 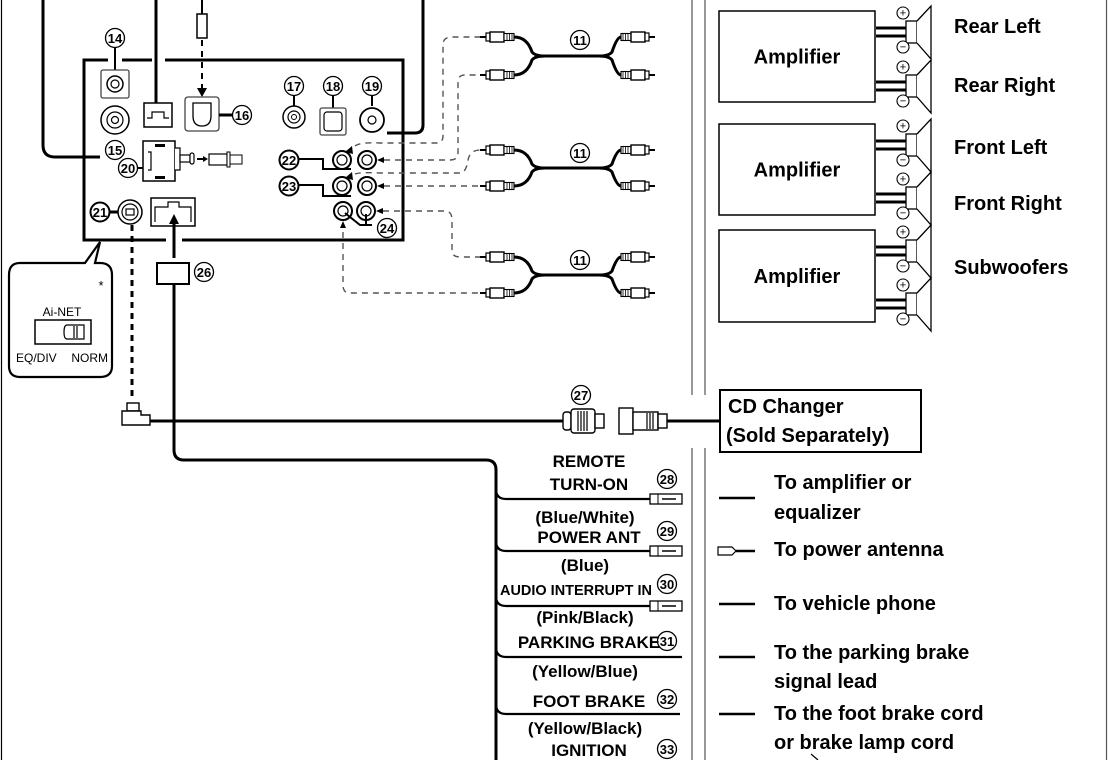 What do you see at coordinates (584, 517) in the screenshot?
I see `wire-color: (Blue/White)` at bounding box center [584, 517].